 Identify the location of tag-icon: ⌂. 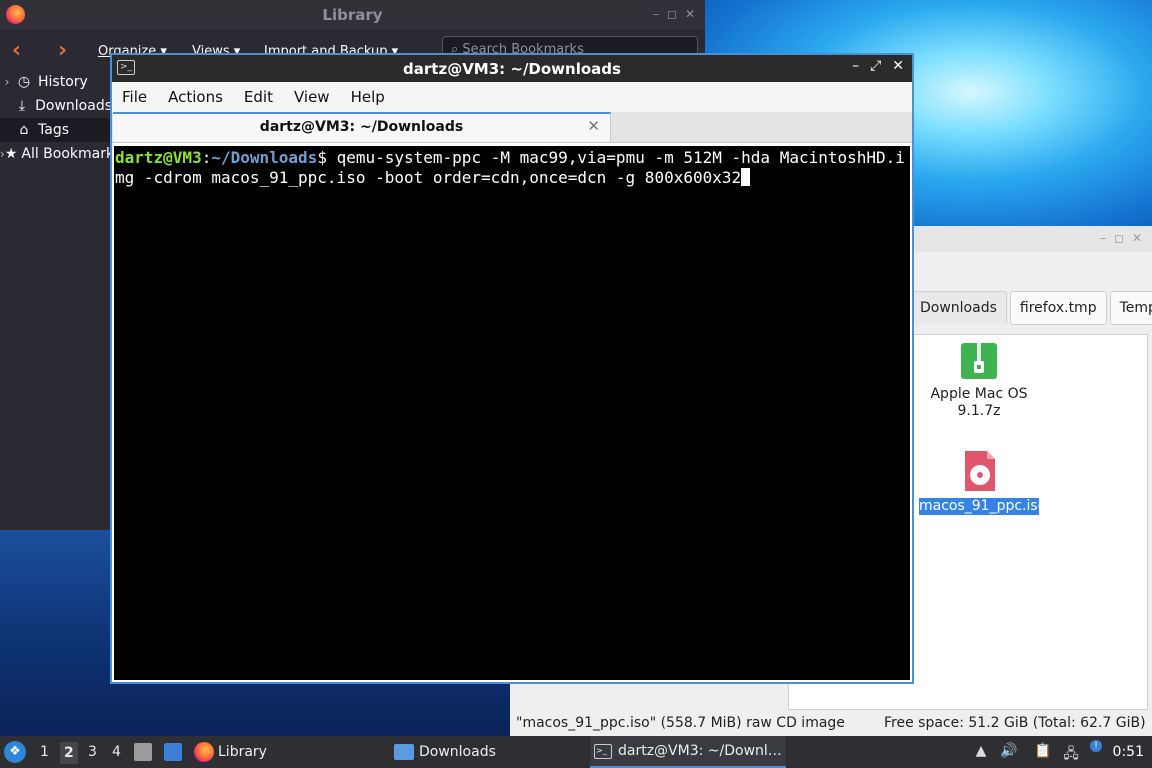
(24, 130).